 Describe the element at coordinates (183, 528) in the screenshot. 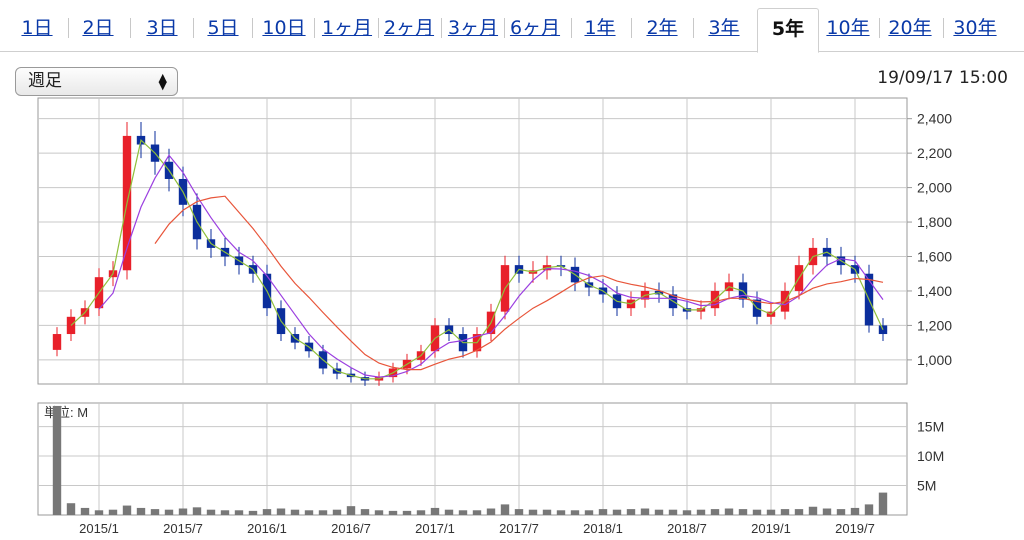

I see `x-tick-label: 2015/7` at that location.